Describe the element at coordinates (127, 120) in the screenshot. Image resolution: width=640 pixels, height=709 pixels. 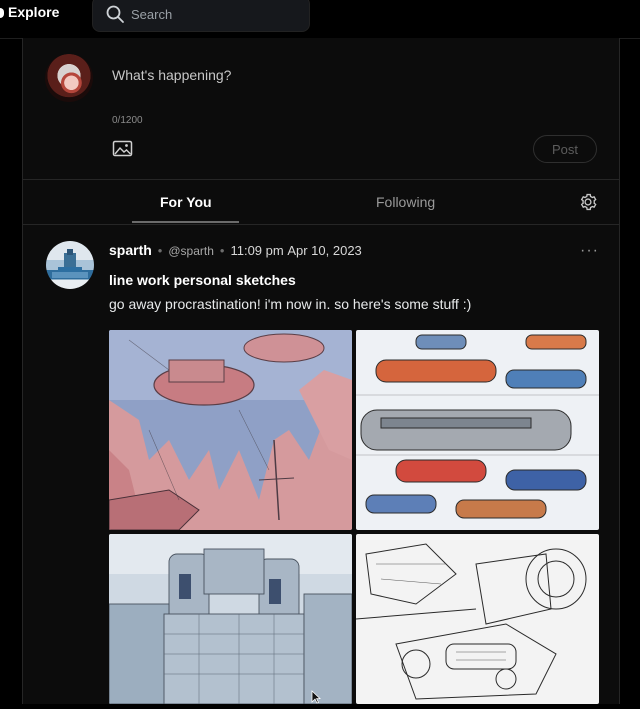
I see `character-counter: 0/1200` at that location.